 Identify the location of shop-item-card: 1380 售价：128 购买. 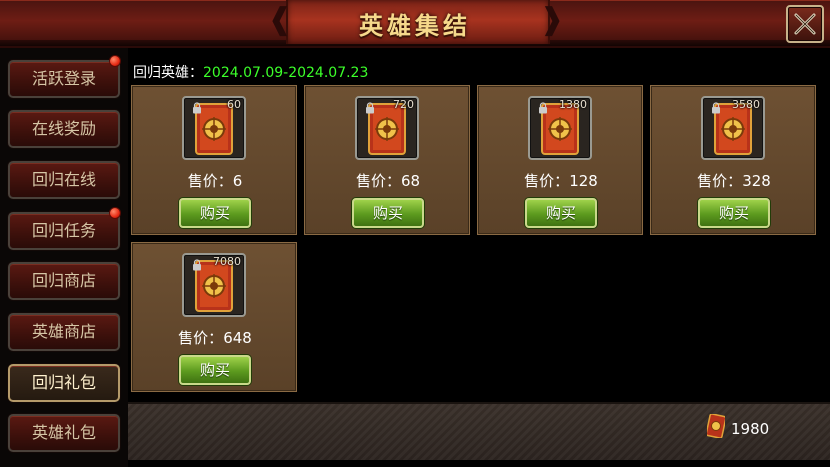
(560, 160).